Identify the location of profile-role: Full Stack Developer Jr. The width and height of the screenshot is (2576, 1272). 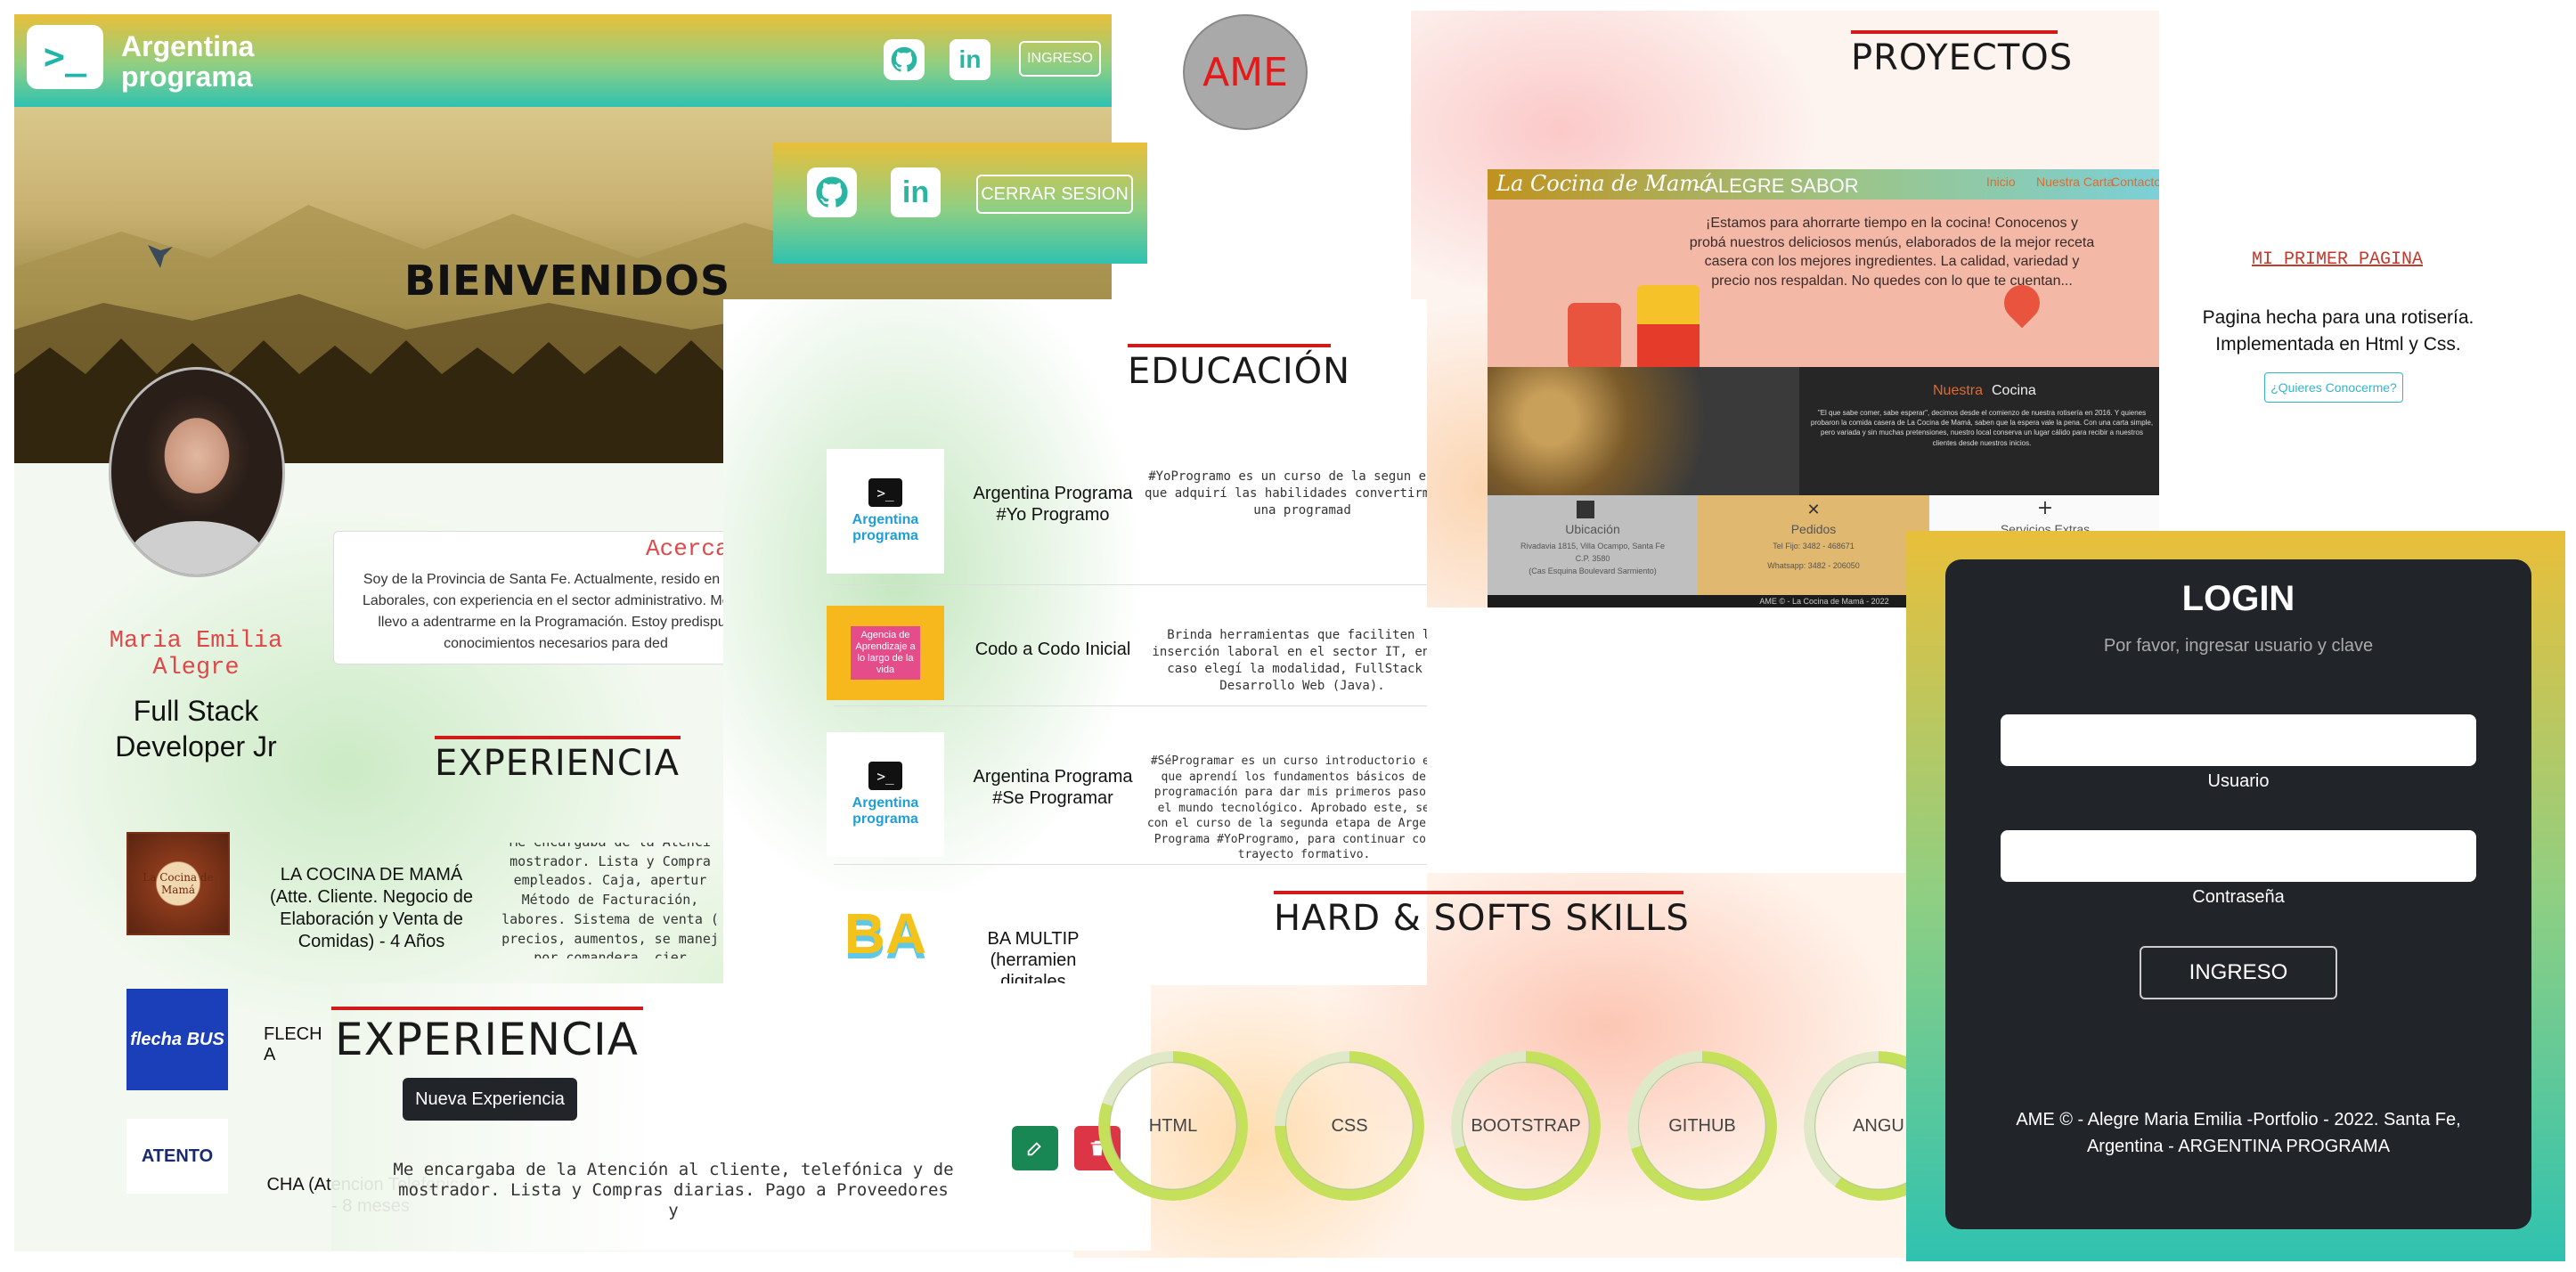
(196, 729).